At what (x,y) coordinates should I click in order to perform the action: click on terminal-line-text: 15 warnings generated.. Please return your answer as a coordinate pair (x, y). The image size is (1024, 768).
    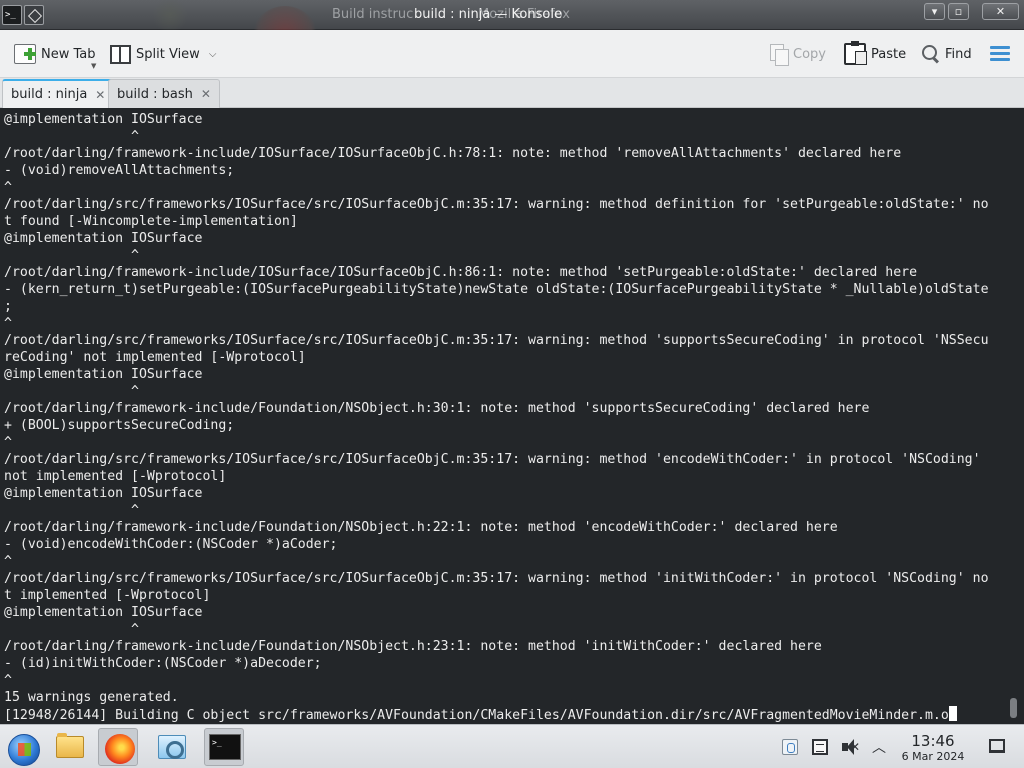
    Looking at the image, I should click on (91, 697).